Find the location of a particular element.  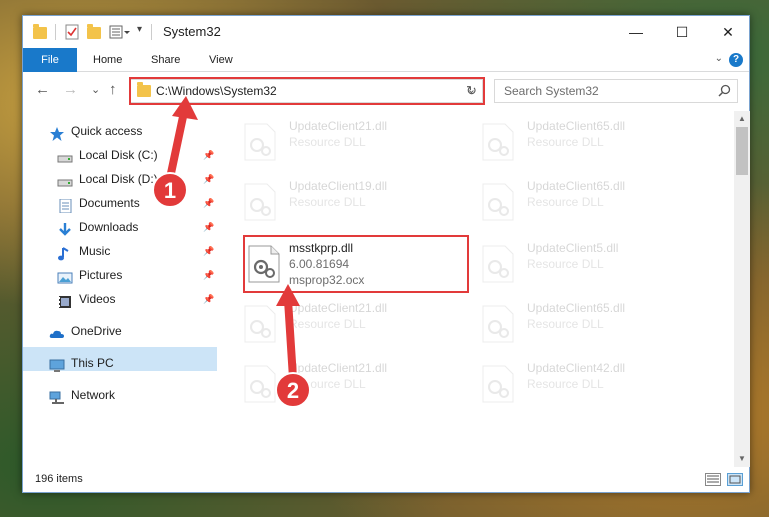

sidebar-item-quick-access: Quick access is located at coordinates (95, 131).